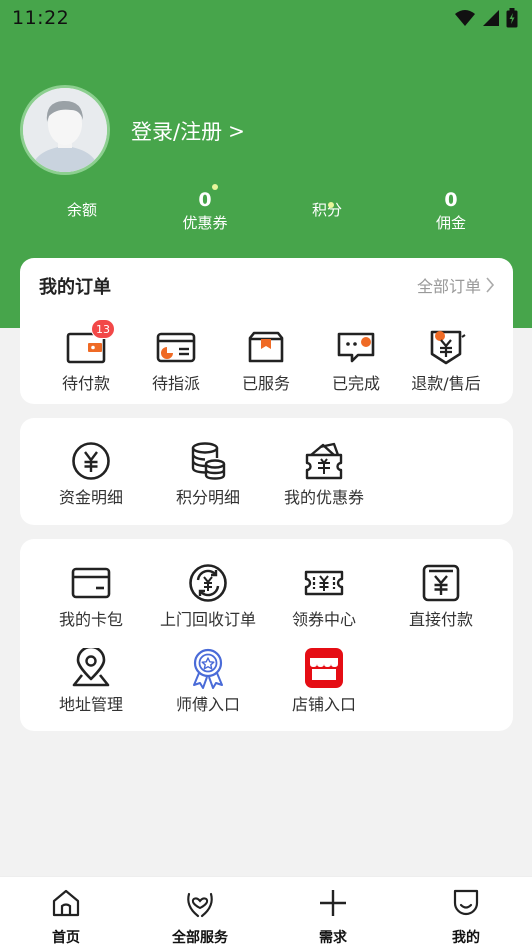  I want to click on avatar, so click(65, 130).